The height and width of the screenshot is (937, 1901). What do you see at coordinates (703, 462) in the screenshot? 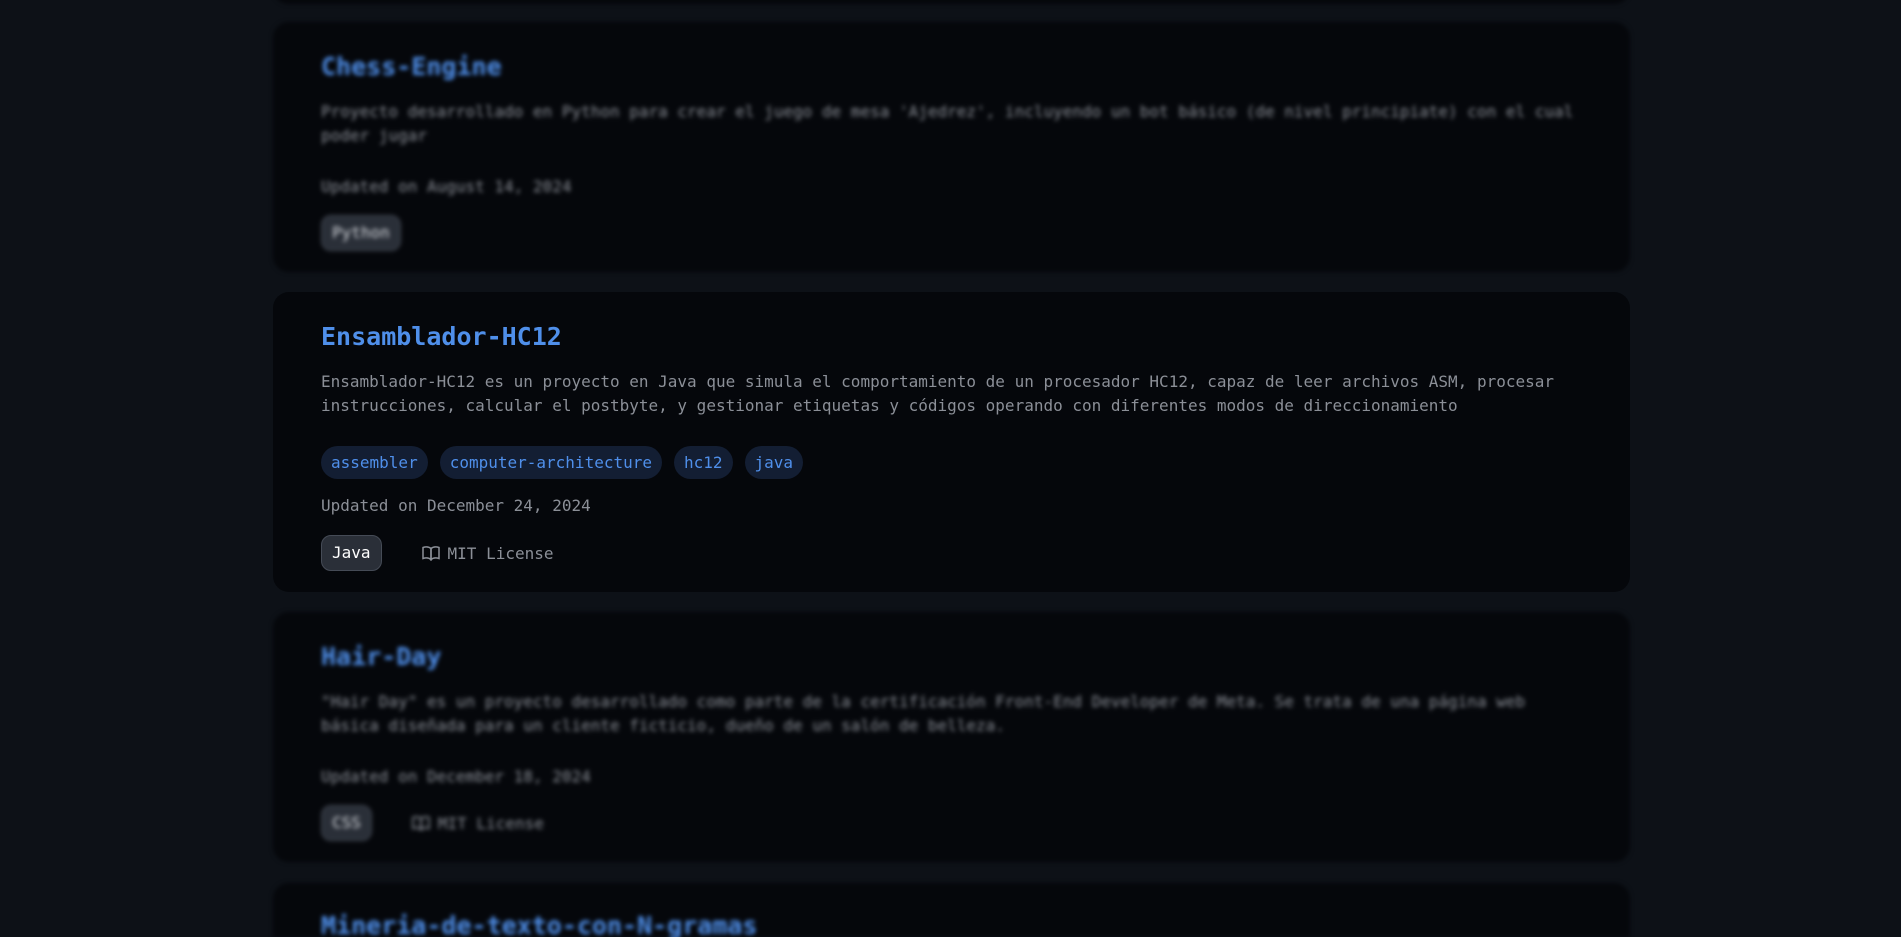
I see `topic-tag-hc12: hc12` at bounding box center [703, 462].